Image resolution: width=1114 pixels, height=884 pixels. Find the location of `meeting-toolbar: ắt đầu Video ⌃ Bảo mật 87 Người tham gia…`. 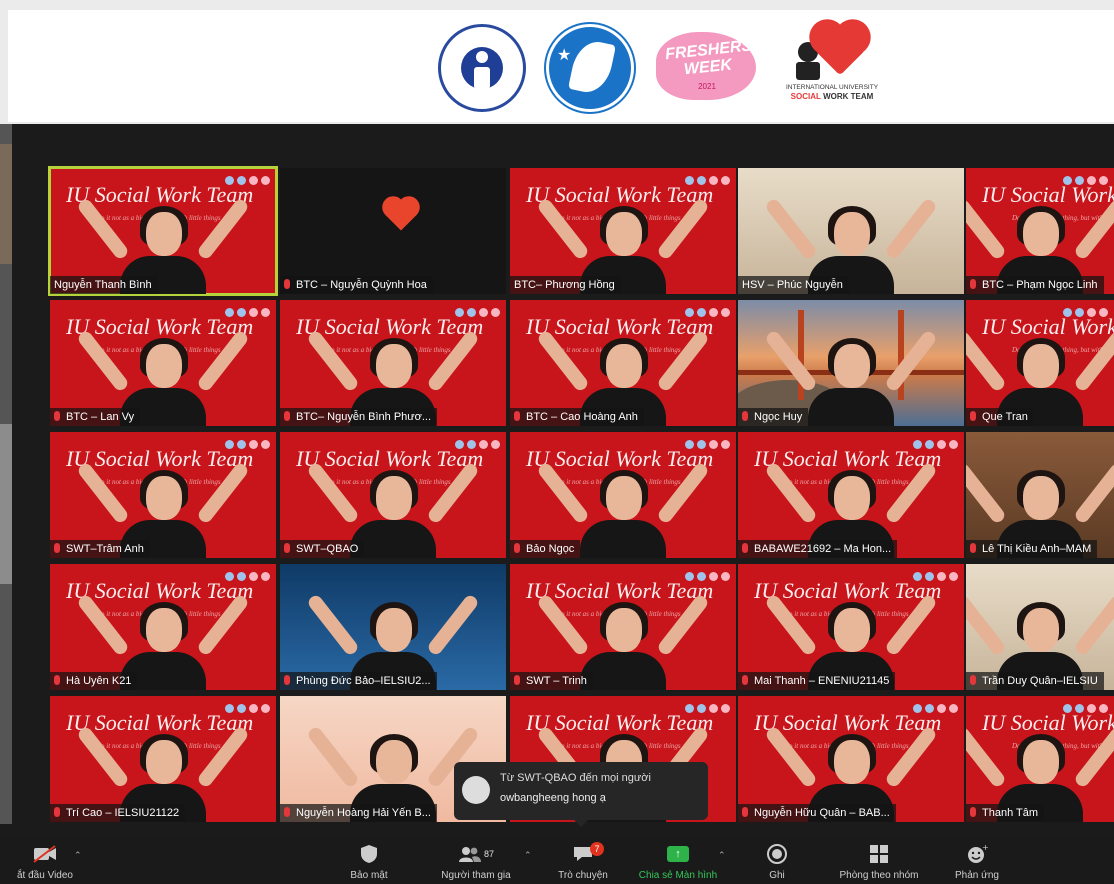

meeting-toolbar: ắt đầu Video ⌃ Bảo mật 87 Người tham gia… is located at coordinates (557, 860).